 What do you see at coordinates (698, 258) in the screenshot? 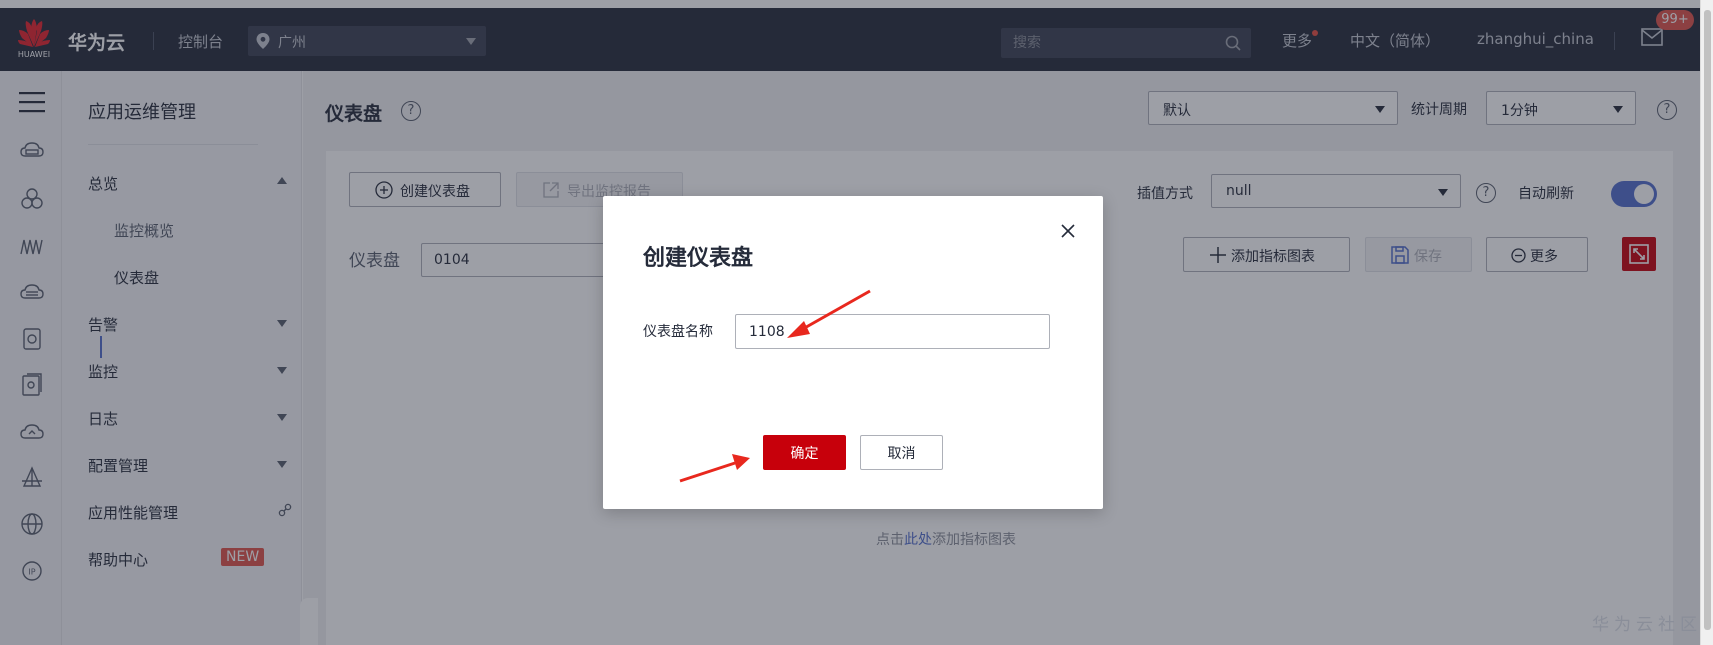
I see `dialog-title: 创建仪表盘` at bounding box center [698, 258].